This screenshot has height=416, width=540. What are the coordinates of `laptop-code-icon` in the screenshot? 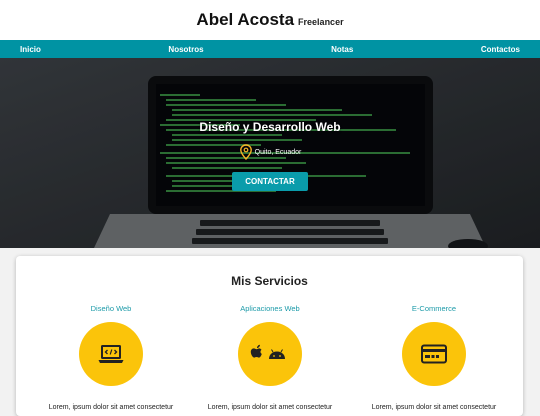 It's located at (111, 354).